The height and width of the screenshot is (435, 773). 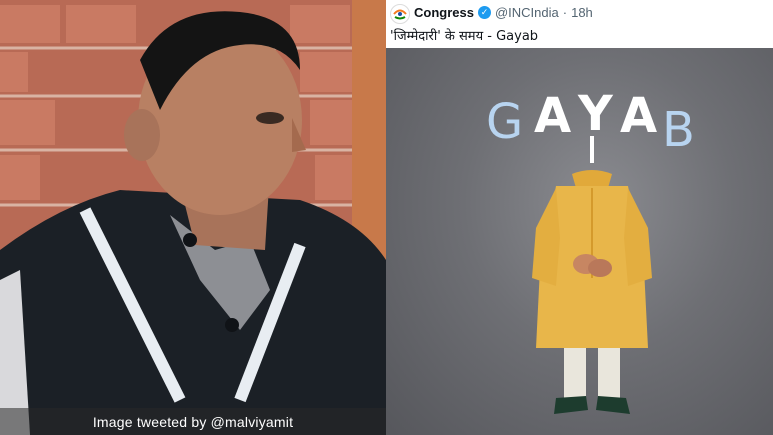 What do you see at coordinates (444, 12) in the screenshot?
I see `account-name: Congress` at bounding box center [444, 12].